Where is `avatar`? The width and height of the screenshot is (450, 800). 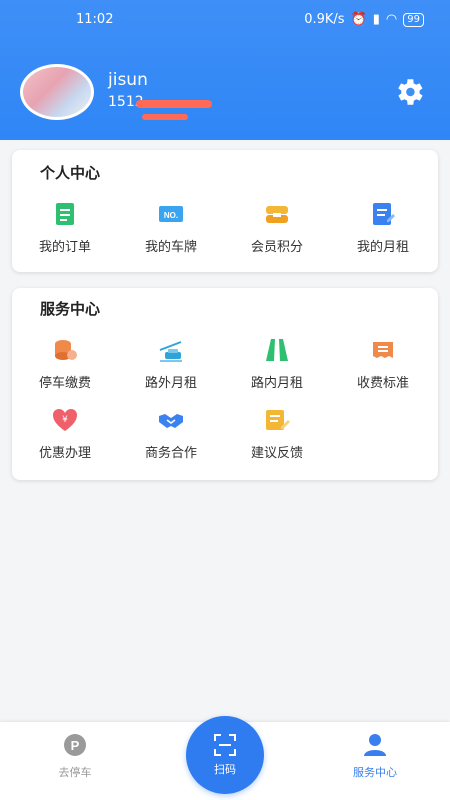
avatar is located at coordinates (57, 92).